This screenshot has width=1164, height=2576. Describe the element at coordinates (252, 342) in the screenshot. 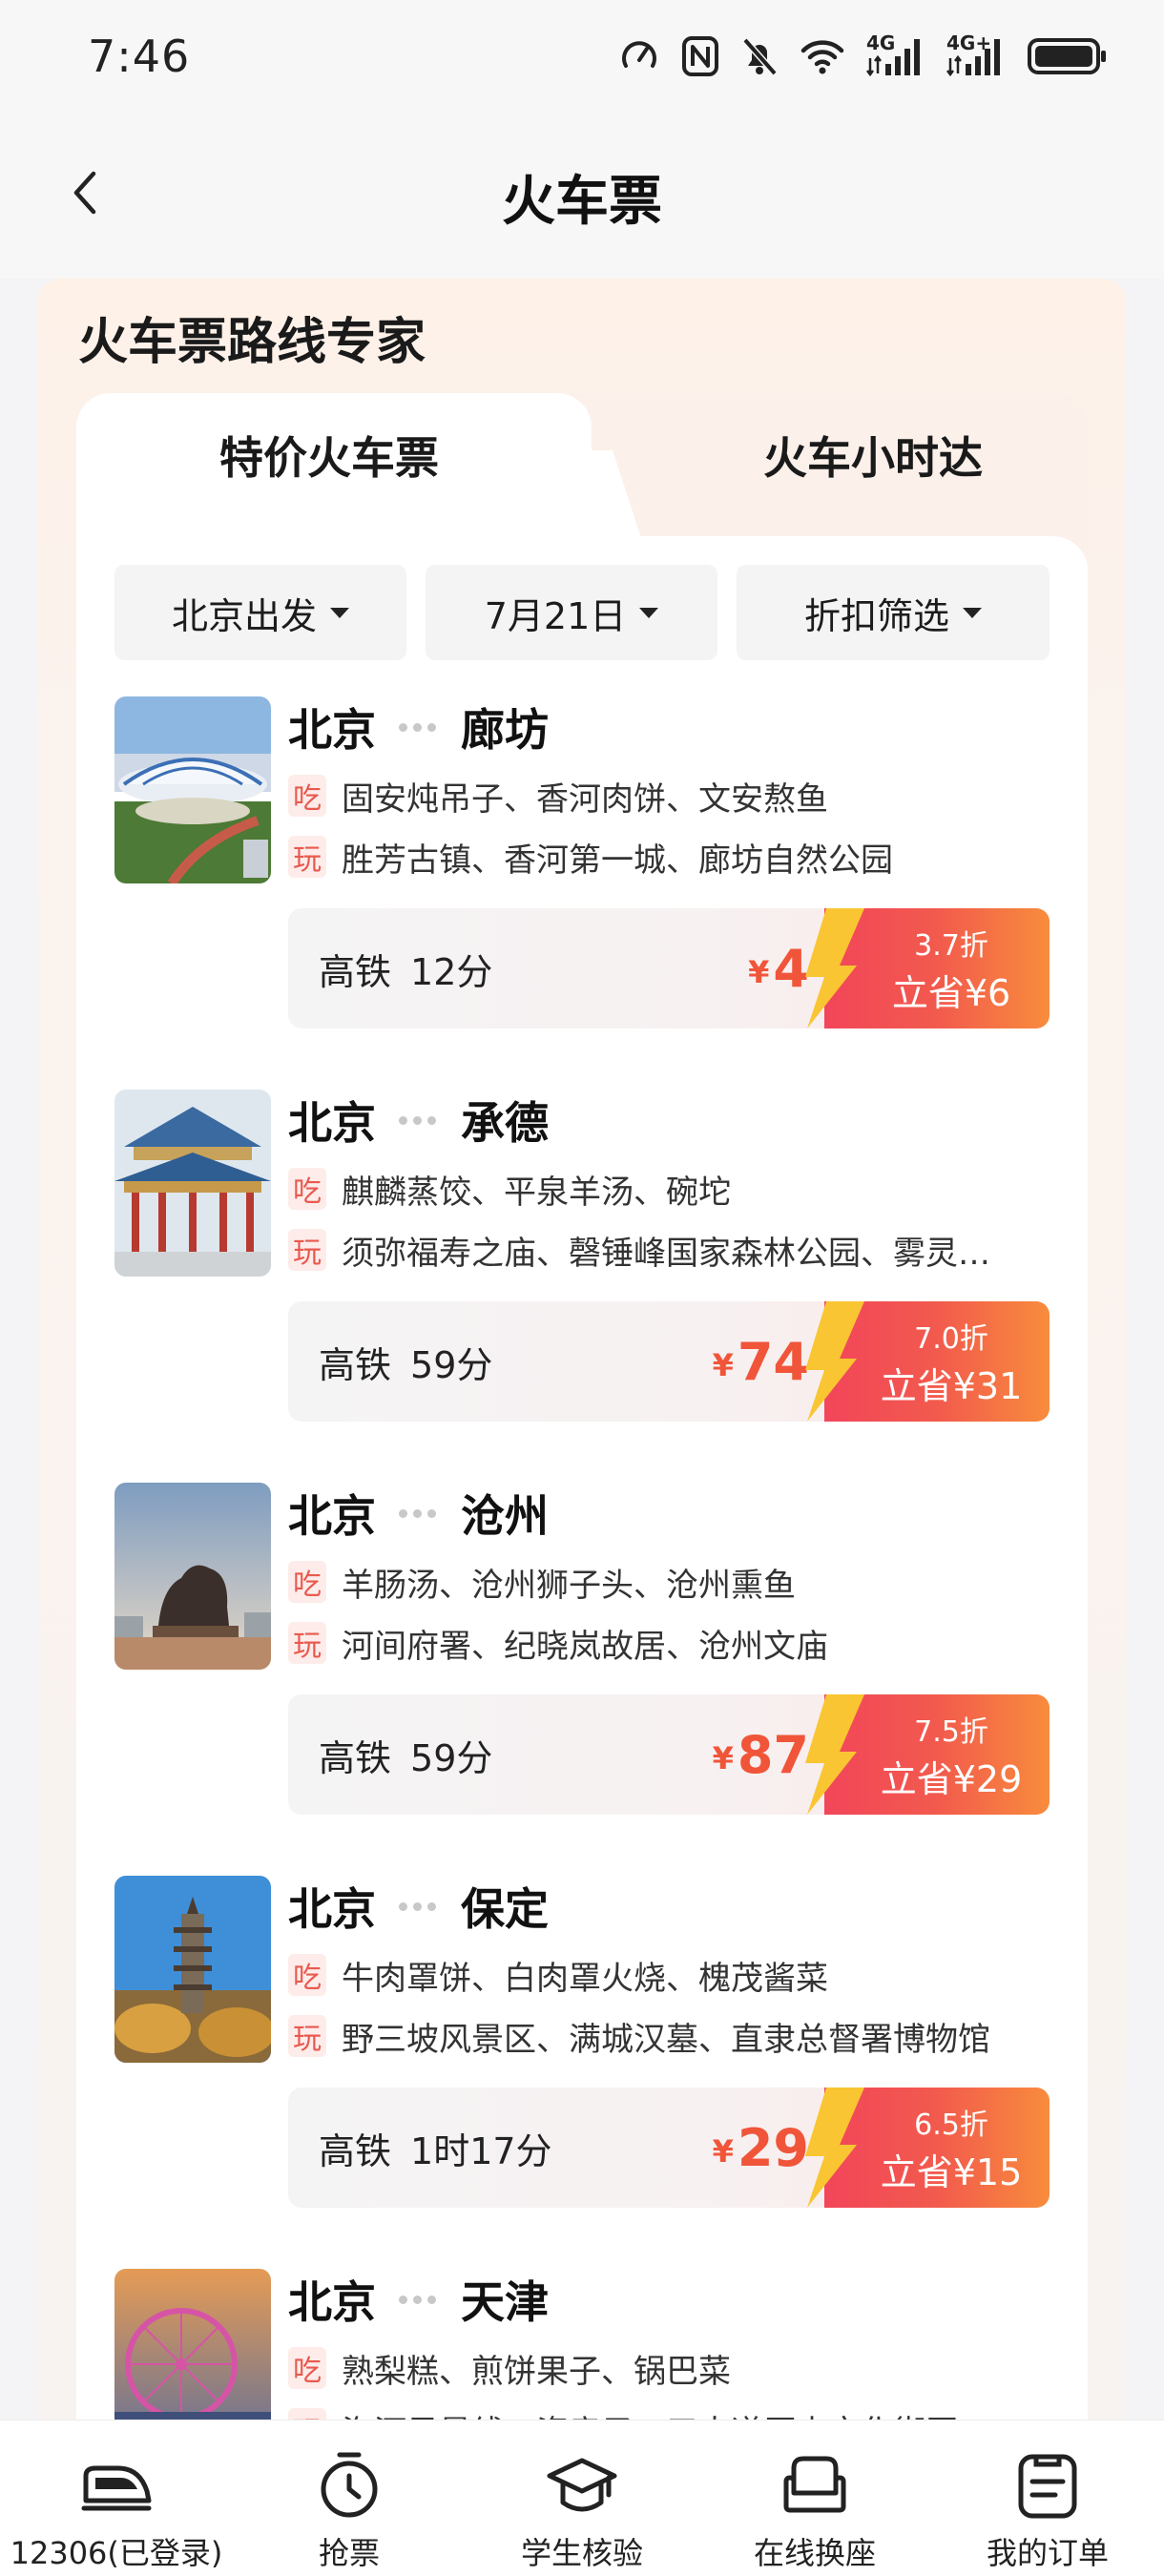

I see `section-title: 火车票路线专家` at that location.